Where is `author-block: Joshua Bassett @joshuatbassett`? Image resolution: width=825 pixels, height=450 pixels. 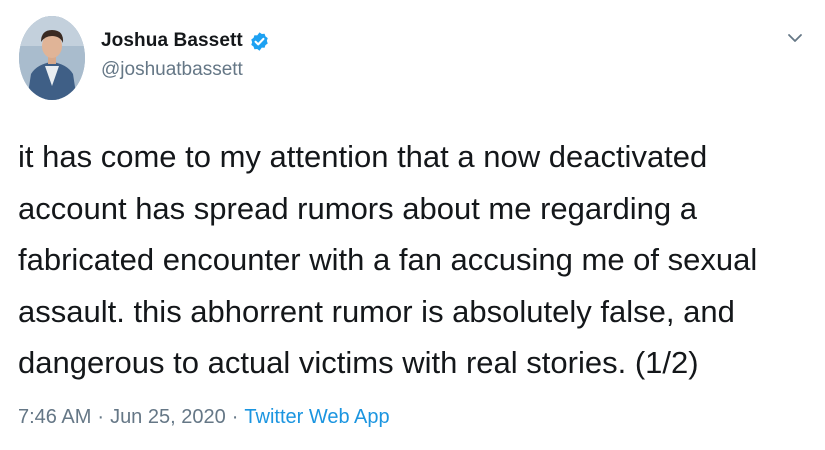
author-block: Joshua Bassett @joshuatbassett is located at coordinates (185, 54).